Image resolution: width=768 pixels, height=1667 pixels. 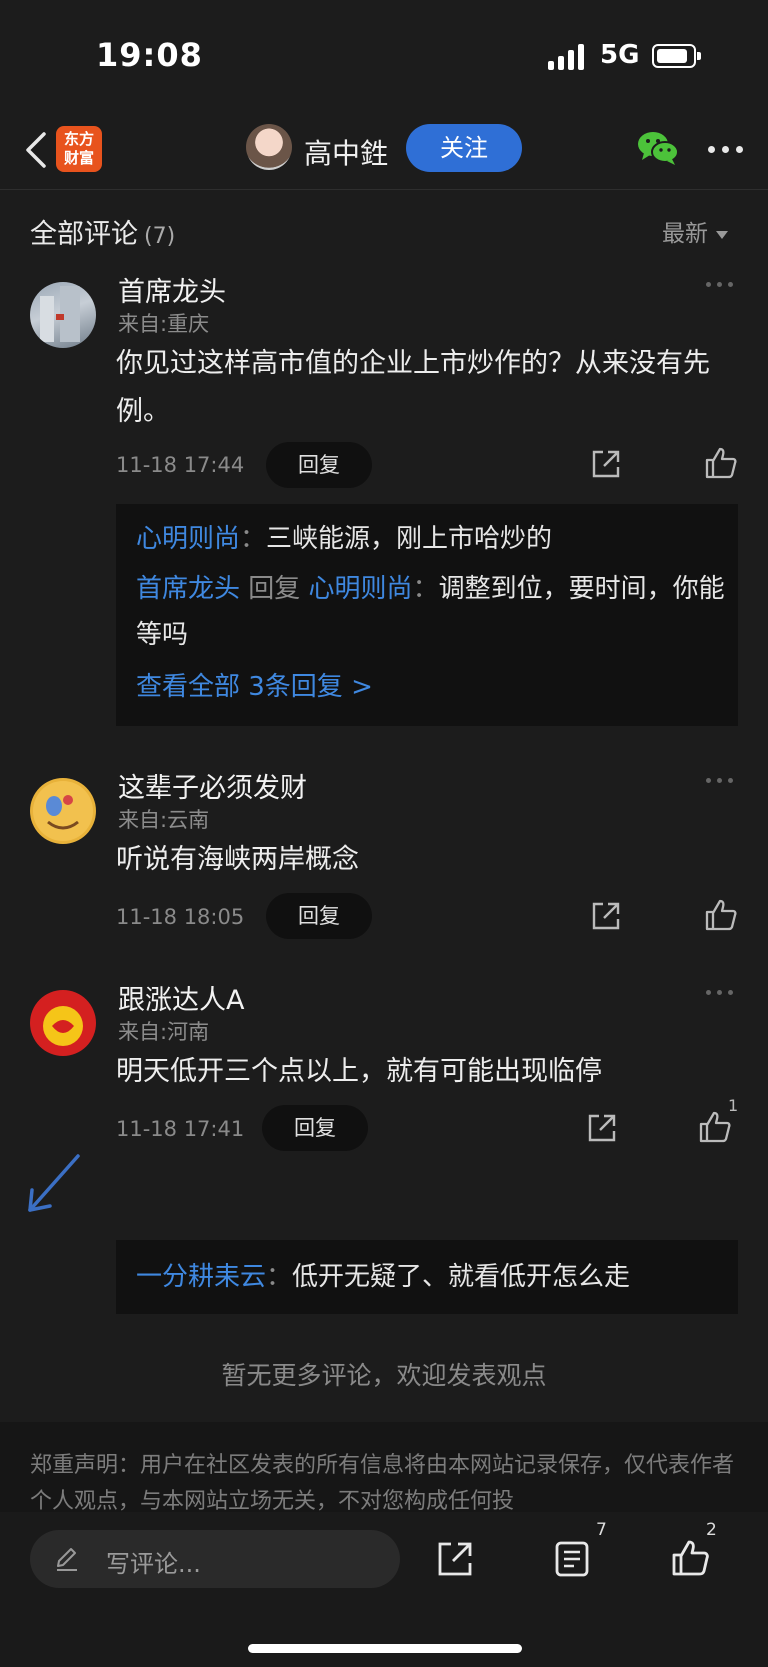 I want to click on status-time: 19:08, so click(x=149, y=55).